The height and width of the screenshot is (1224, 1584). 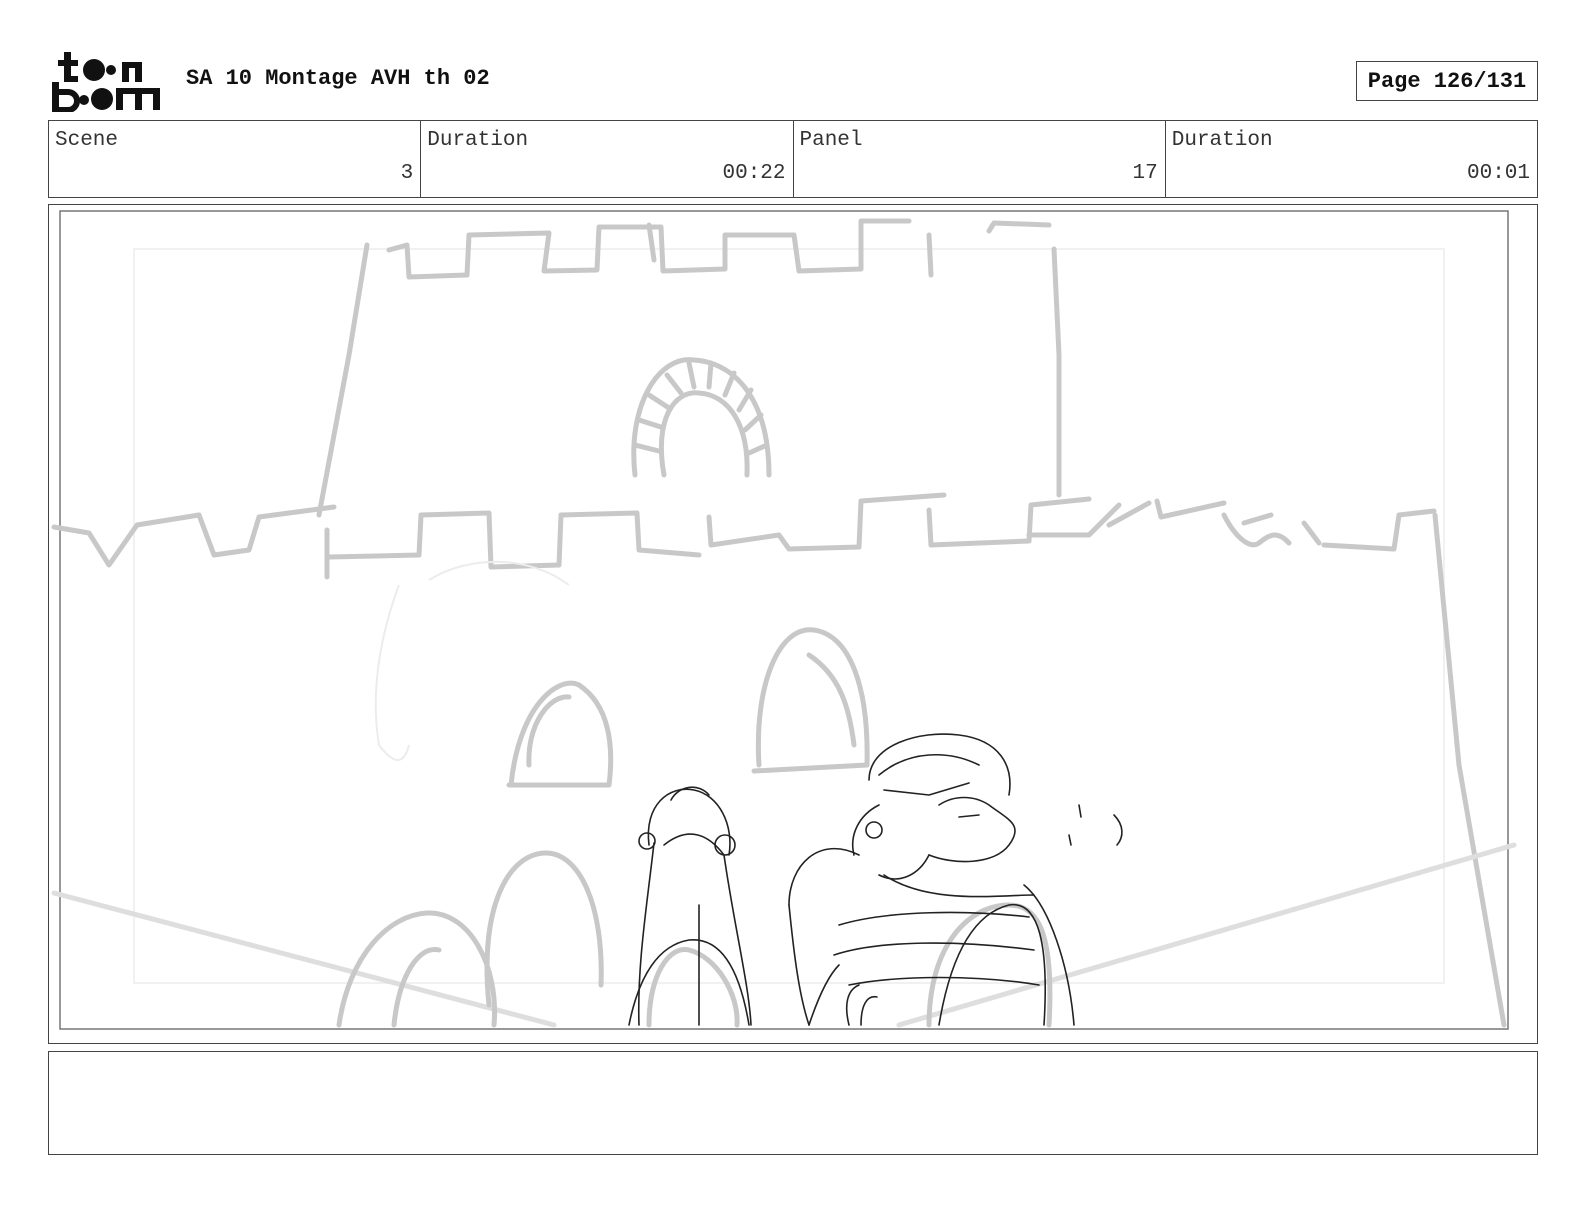 I want to click on scene-duration-cell: Duration 00:22, so click(x=607, y=159).